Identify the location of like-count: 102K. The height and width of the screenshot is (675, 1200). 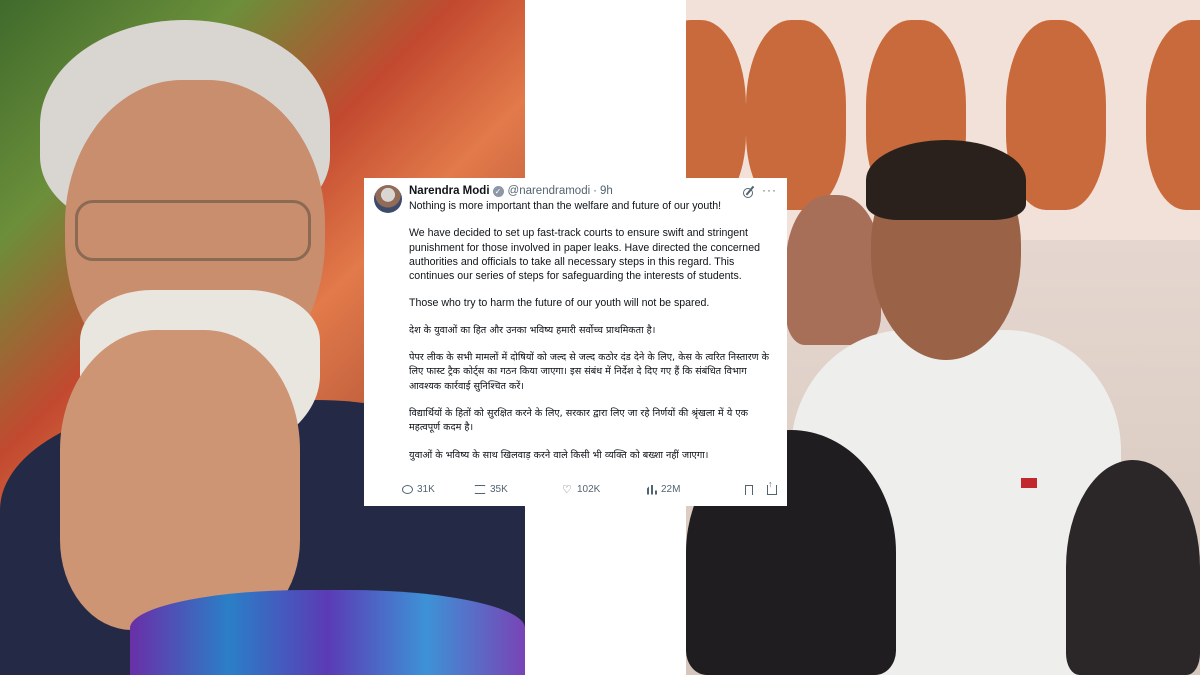
(589, 489).